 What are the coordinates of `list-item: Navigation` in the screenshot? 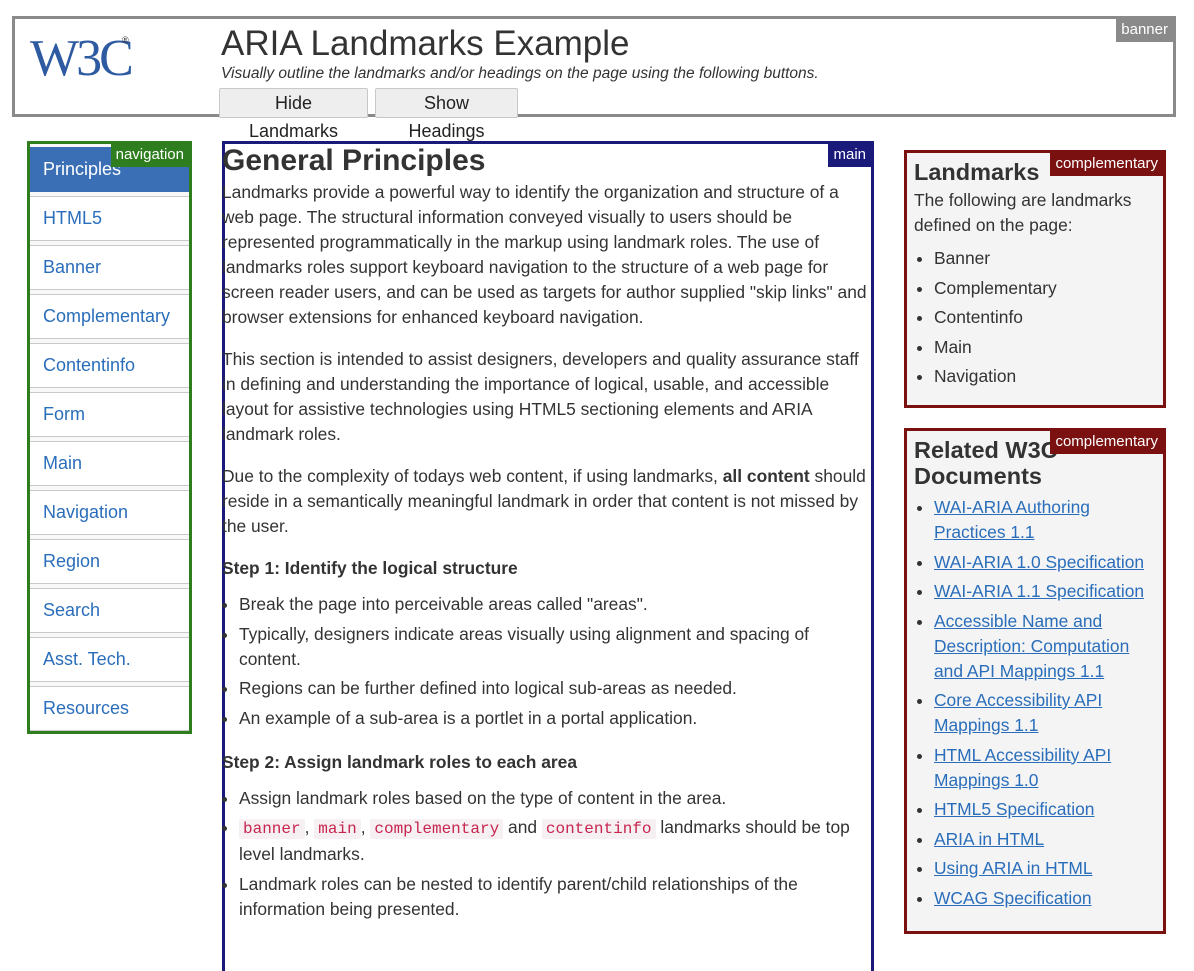 It's located at (1048, 376).